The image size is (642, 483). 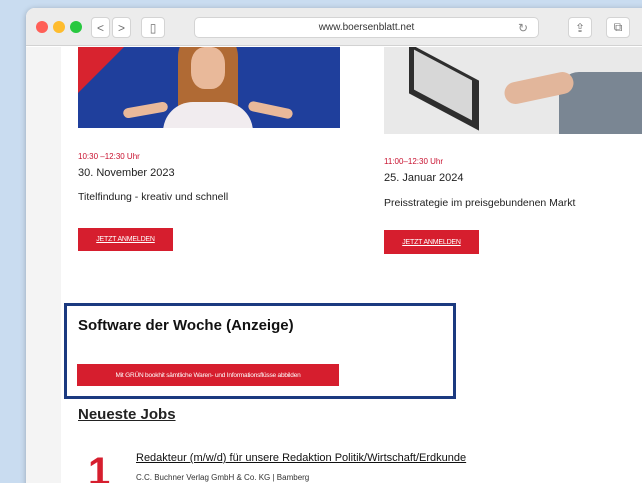 I want to click on image-person-shirt, so click(x=208, y=115).